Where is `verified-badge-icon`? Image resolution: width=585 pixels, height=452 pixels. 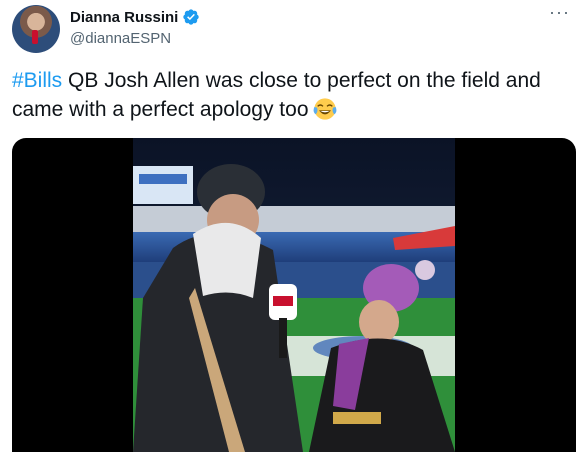 verified-badge-icon is located at coordinates (191, 17).